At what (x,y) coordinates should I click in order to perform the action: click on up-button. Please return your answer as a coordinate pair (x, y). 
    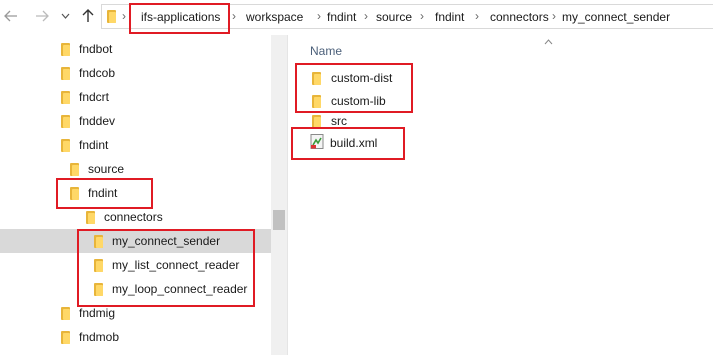
    Looking at the image, I should click on (88, 16).